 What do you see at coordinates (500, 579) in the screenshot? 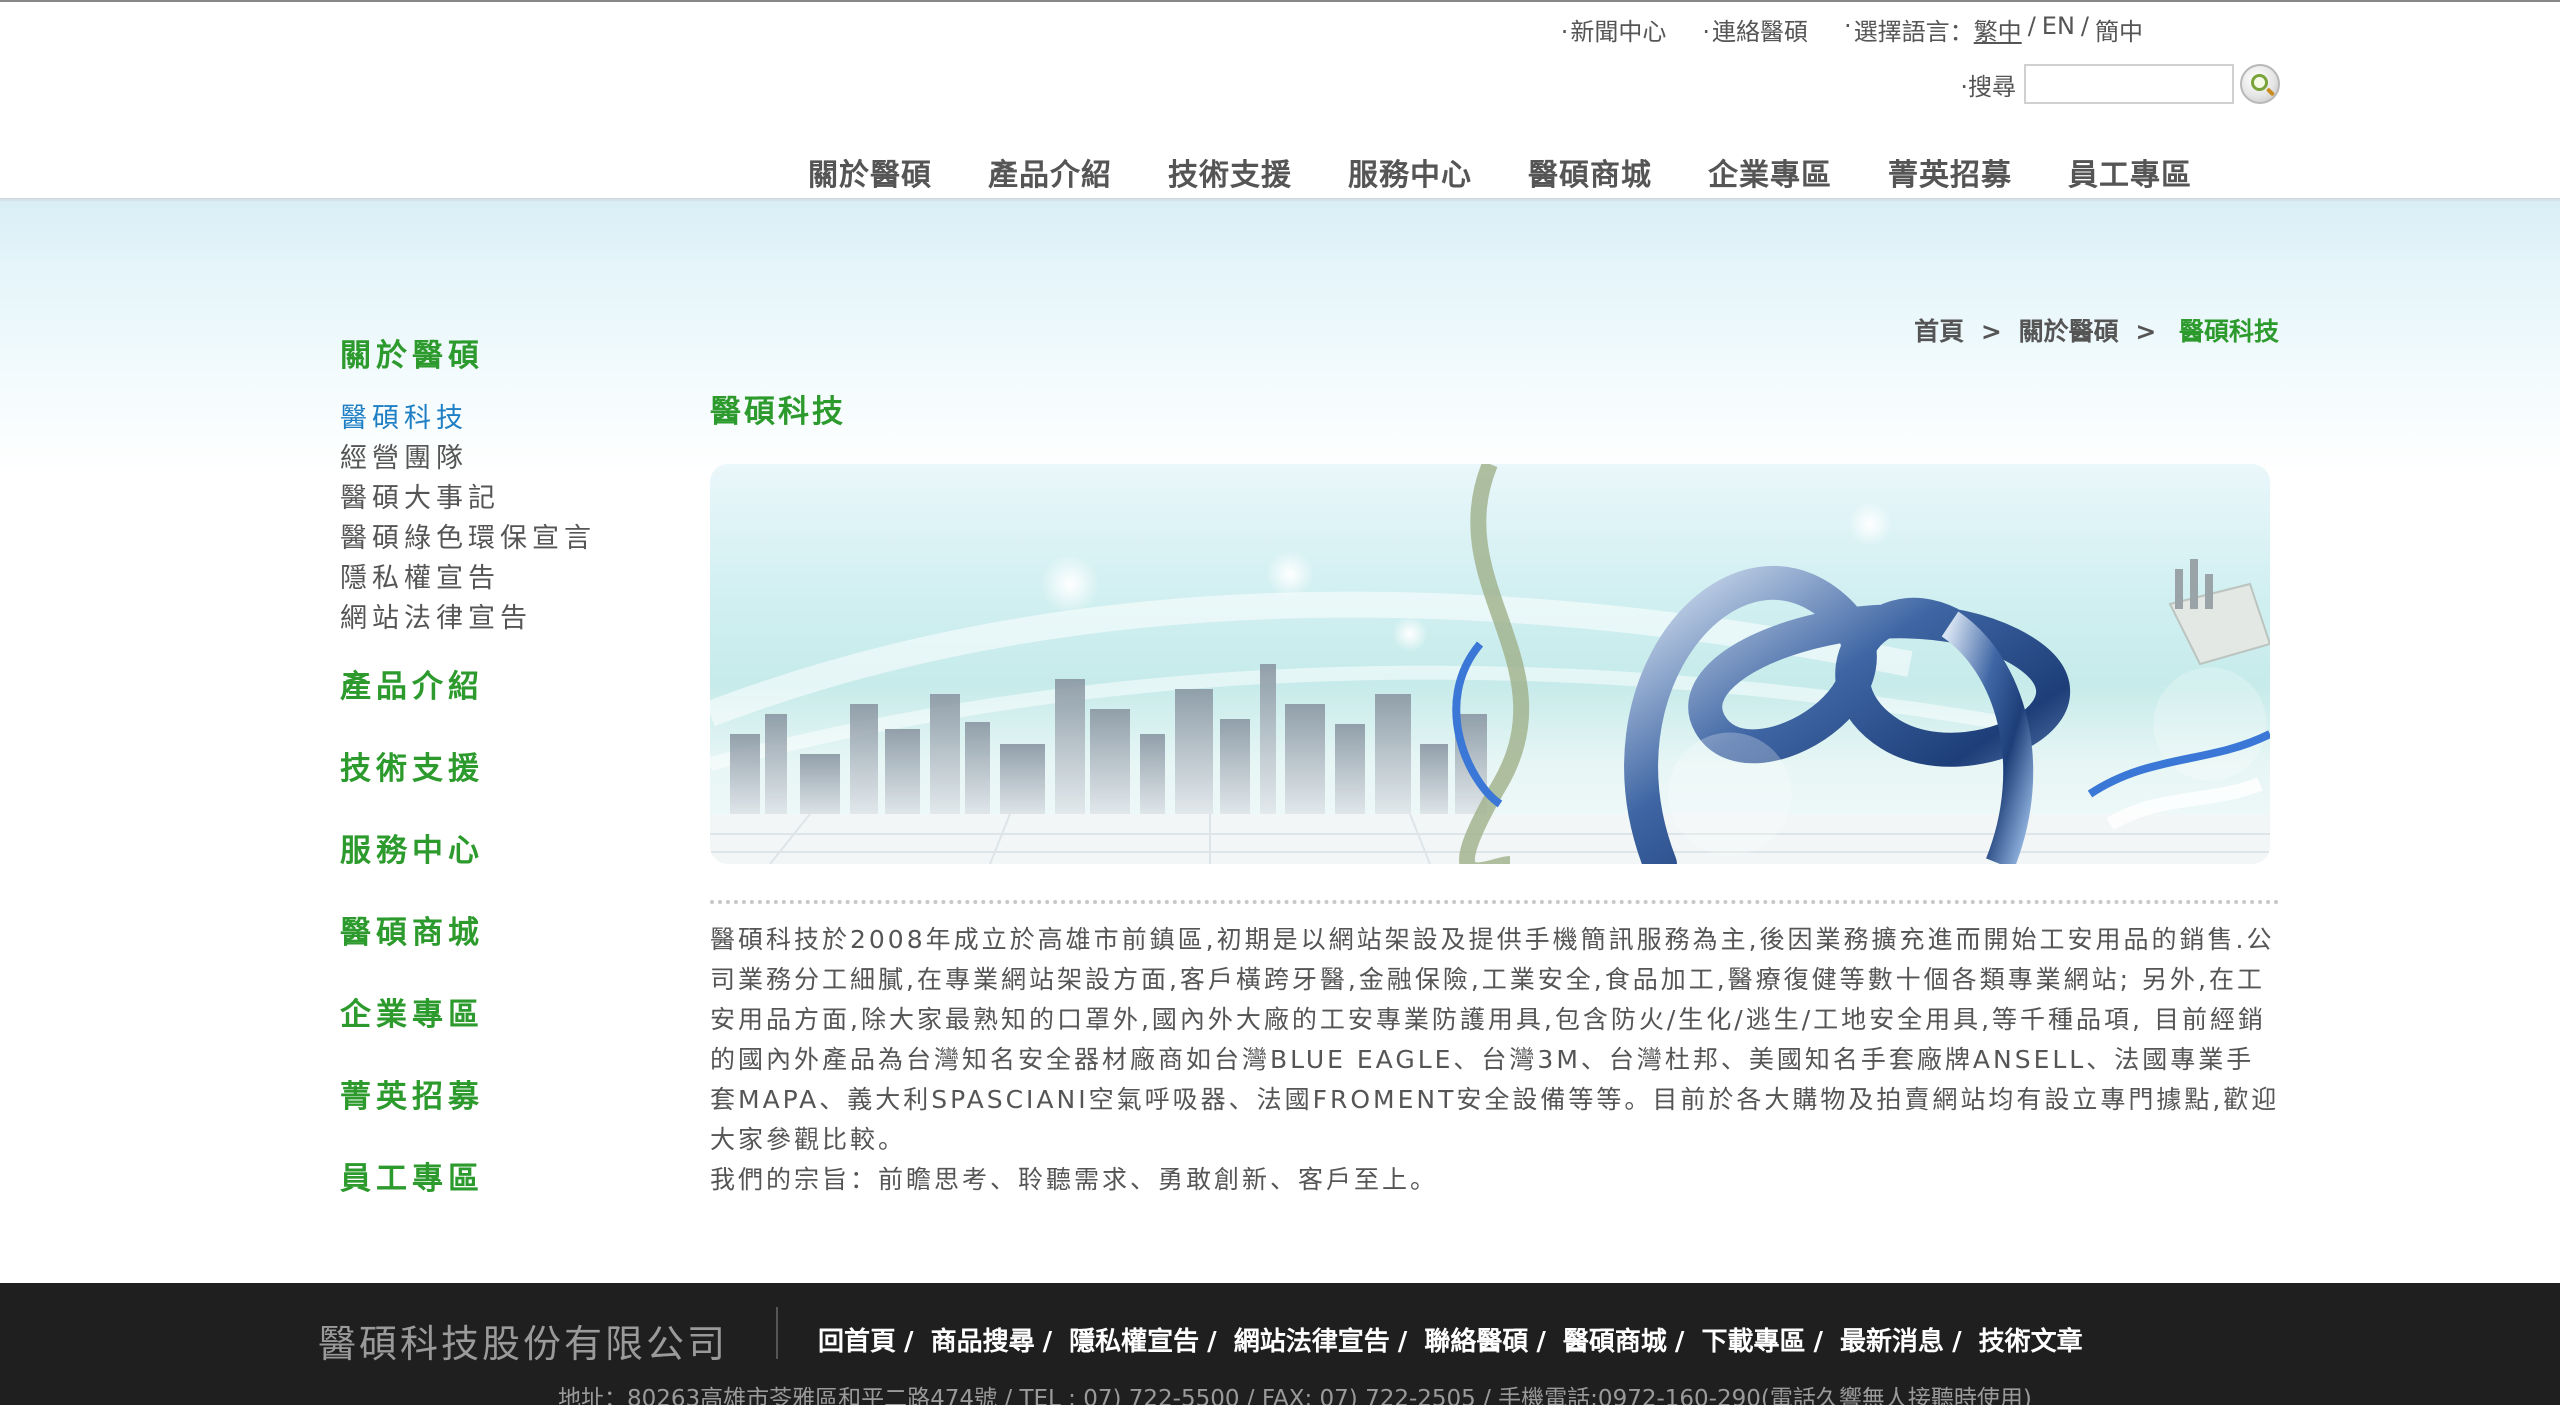
I see `sidebar-item-privacy: 隱私權宣告` at bounding box center [500, 579].